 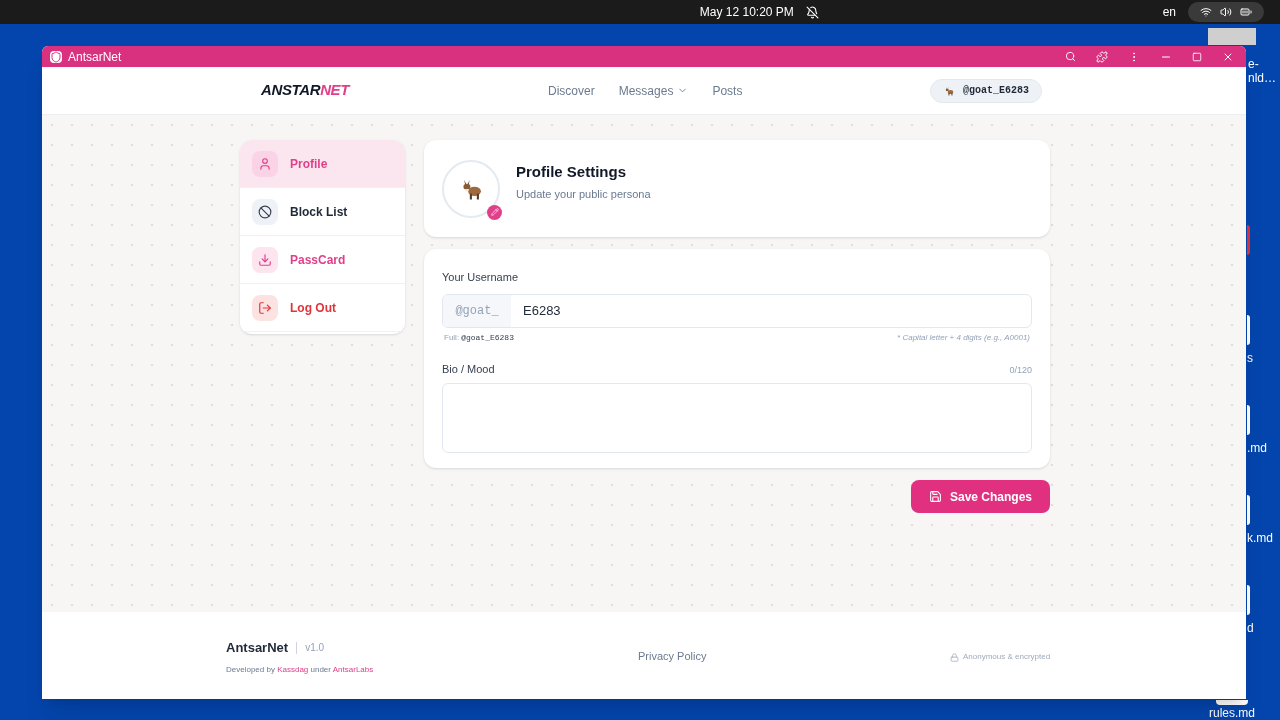 I want to click on sidebar-item: Block List, so click(x=322, y=212).